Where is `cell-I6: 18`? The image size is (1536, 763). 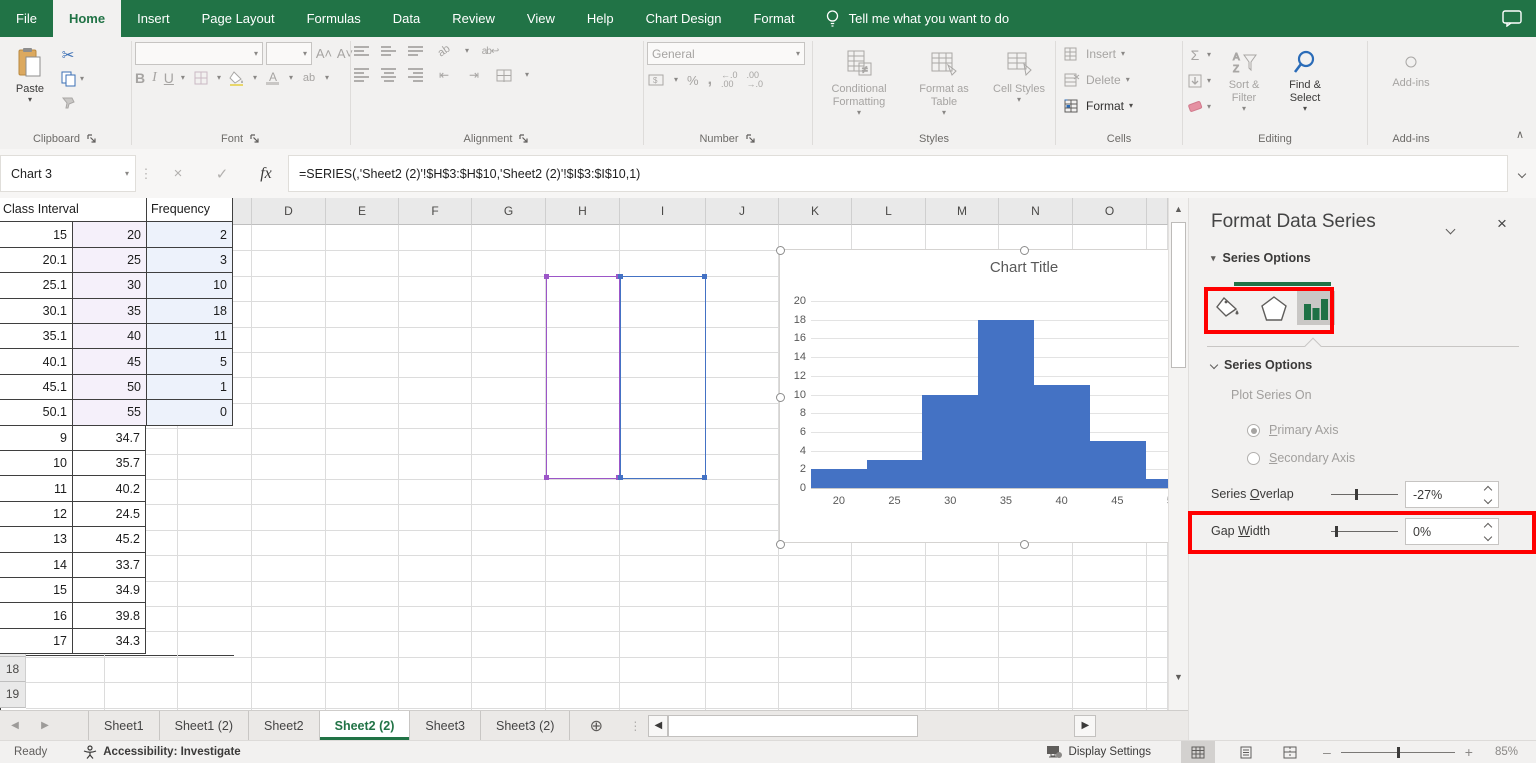 cell-I6: 18 is located at coordinates (190, 311).